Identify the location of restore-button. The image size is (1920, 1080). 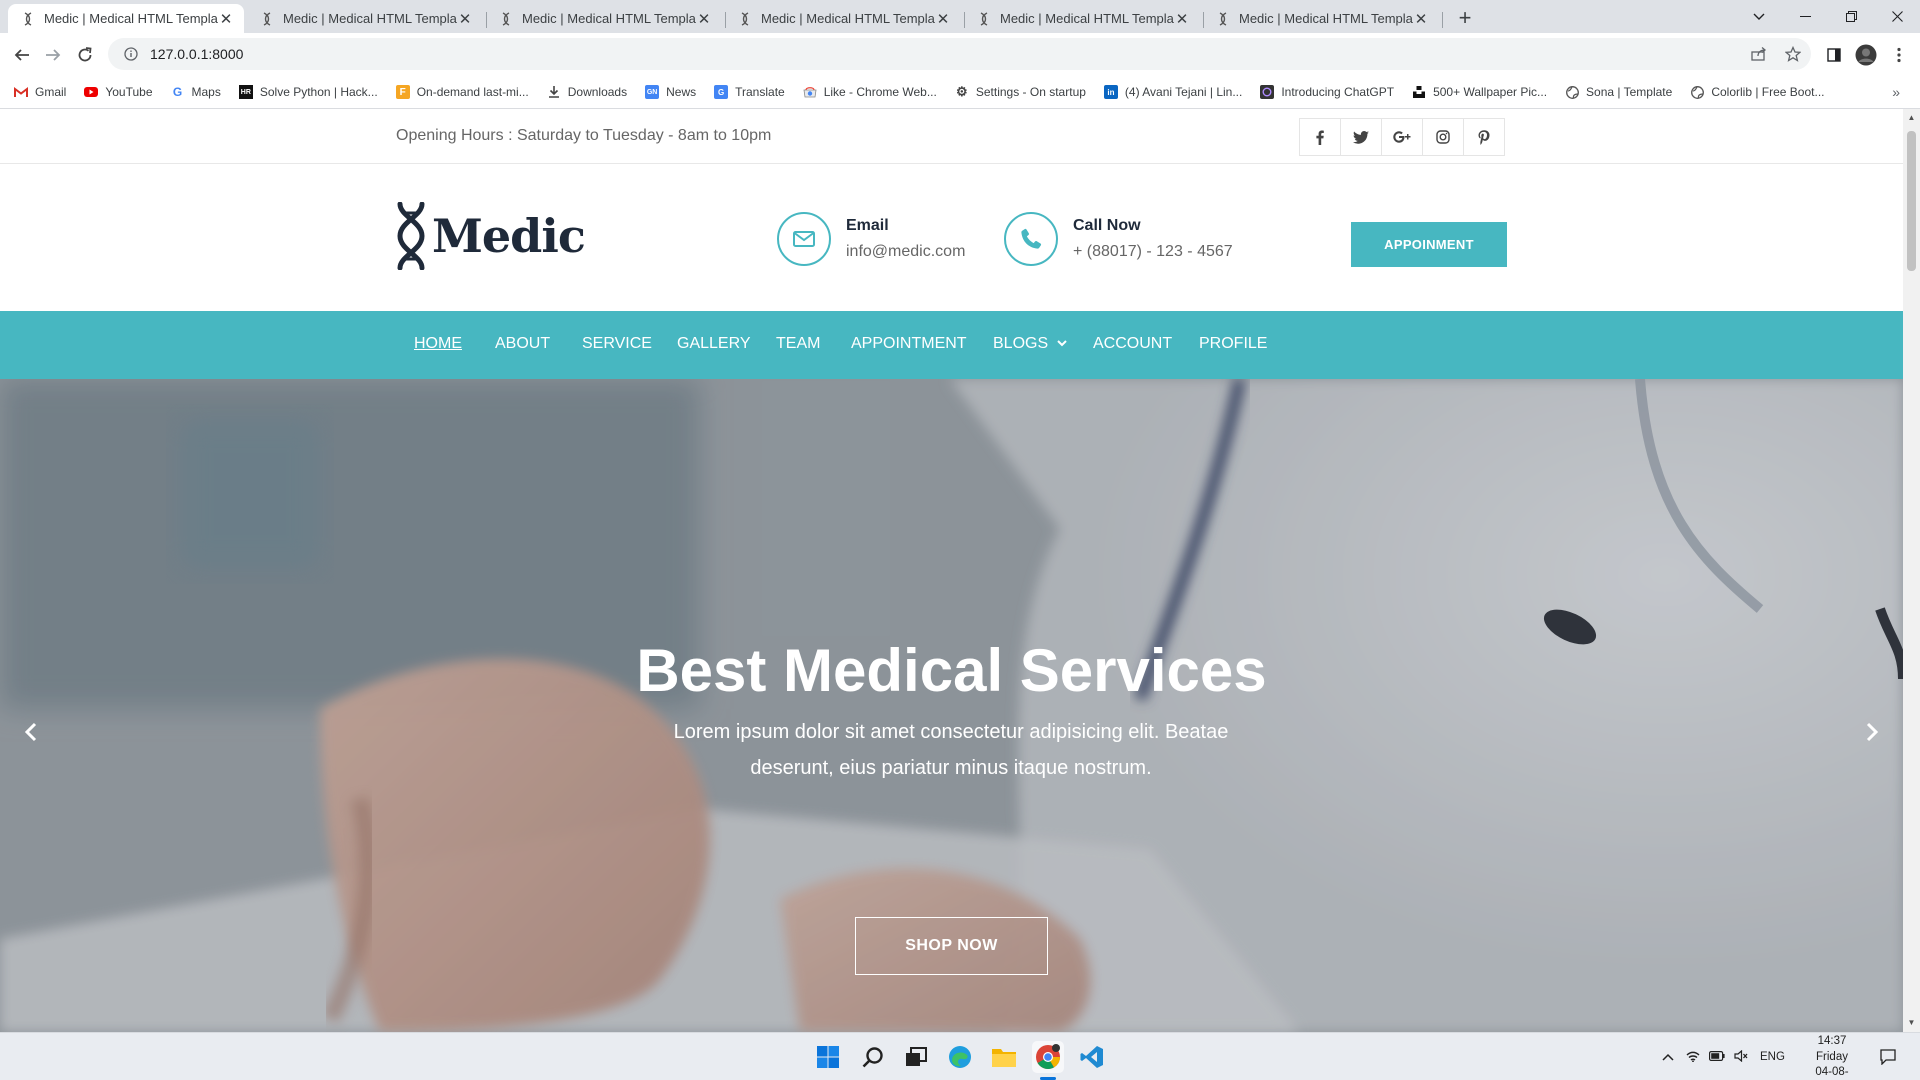
(1851, 16).